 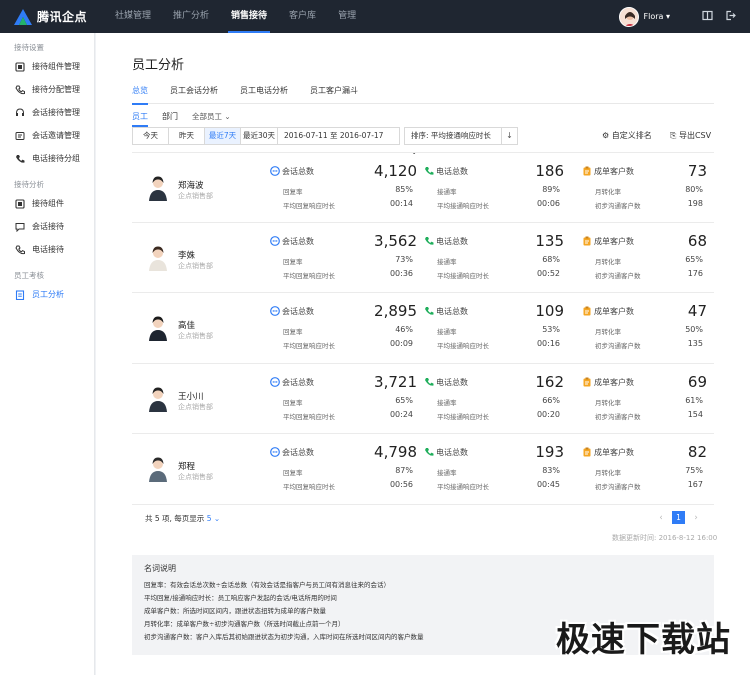 I want to click on employee-avatar, so click(x=158, y=469).